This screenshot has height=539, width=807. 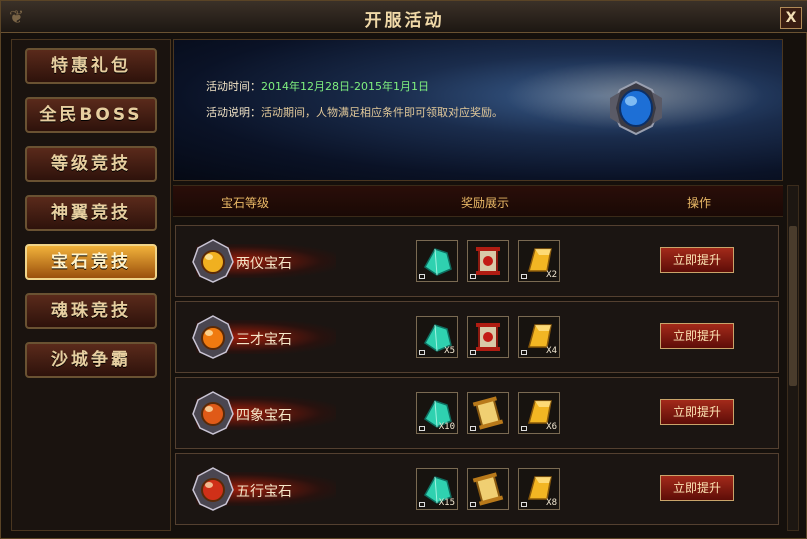 I want to click on activity-time: 活动时间：2014年12月28日-2015年1月1日, so click(x=317, y=86).